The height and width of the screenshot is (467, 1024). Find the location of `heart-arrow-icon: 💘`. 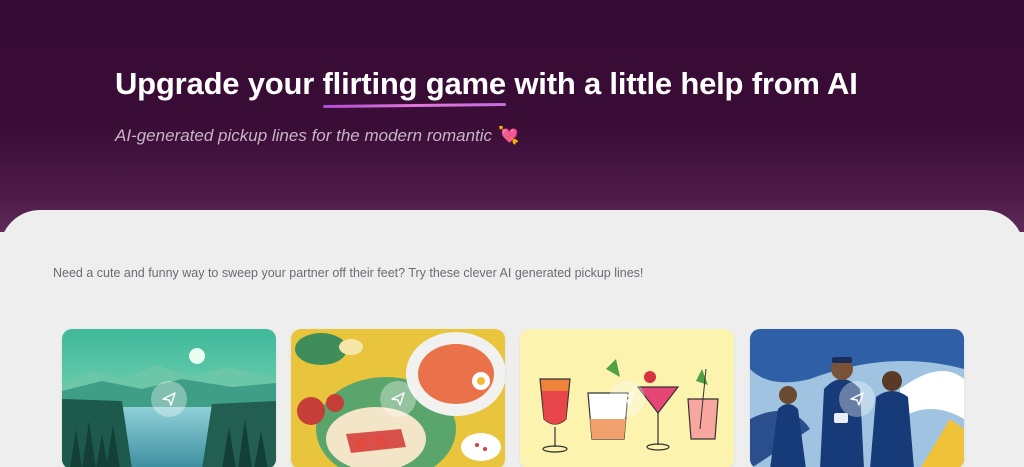

heart-arrow-icon: 💘 is located at coordinates (509, 135).